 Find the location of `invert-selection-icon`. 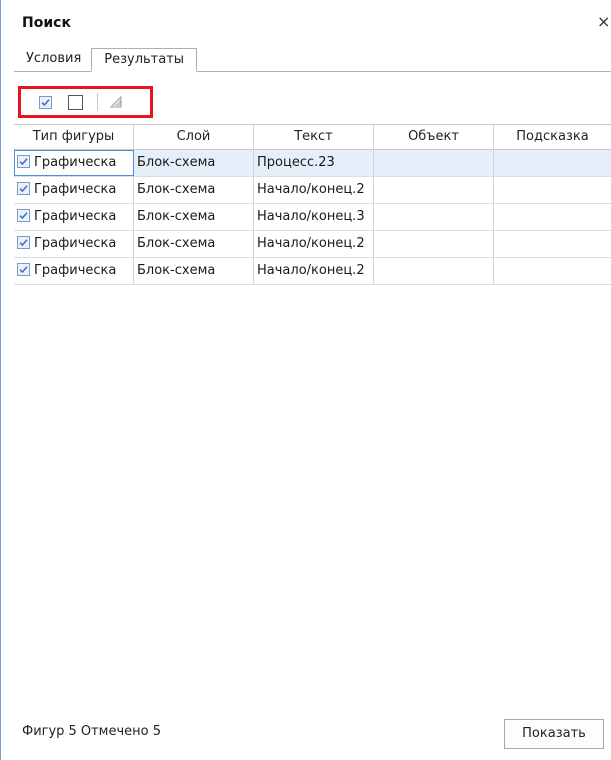

invert-selection-icon is located at coordinates (115, 101).